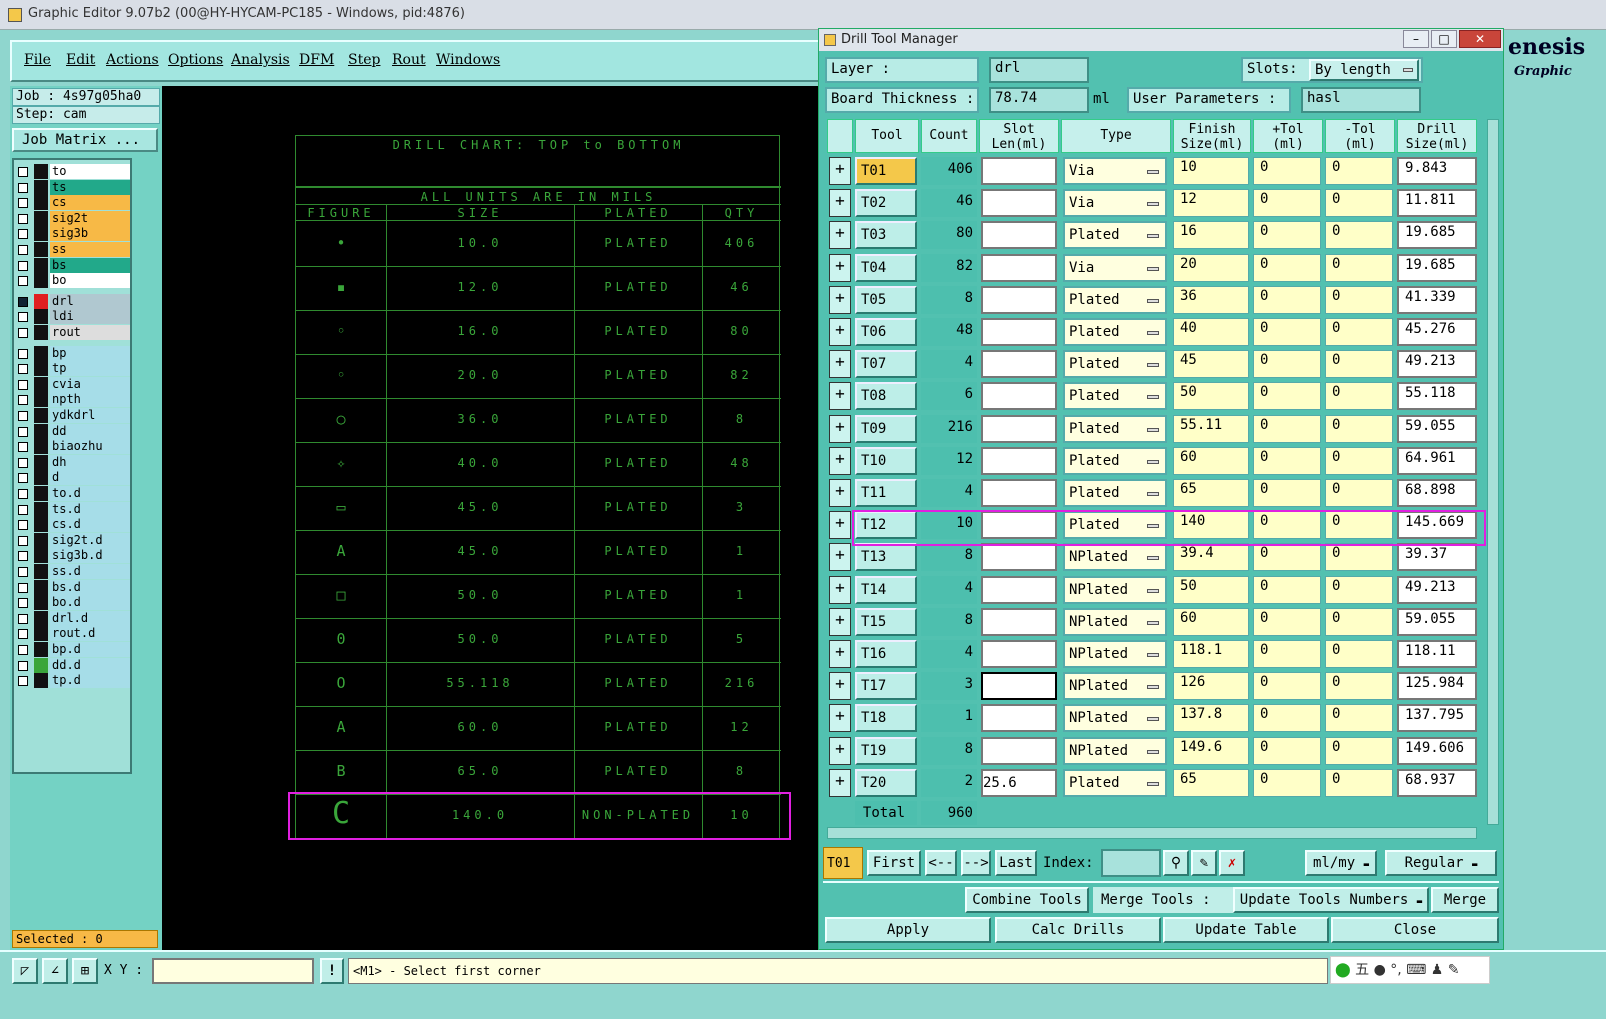  Describe the element at coordinates (1211, 299) in the screenshot. I see `finish-size-input: 36` at that location.